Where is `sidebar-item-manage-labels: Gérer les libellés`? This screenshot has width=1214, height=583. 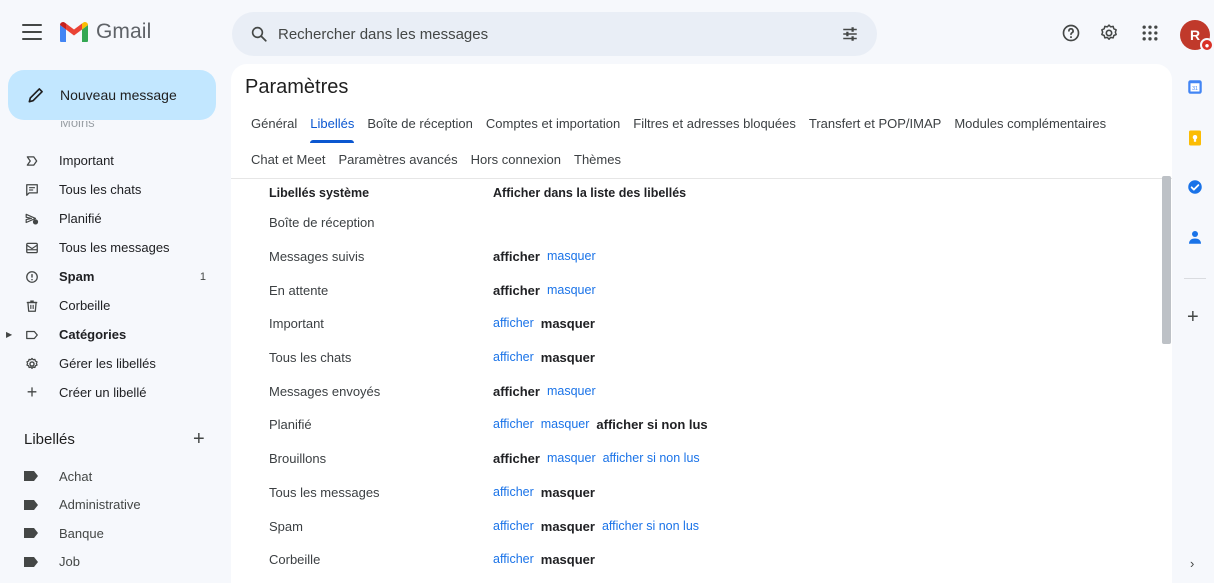
sidebar-item-manage-labels: Gérer les libellés is located at coordinates (112, 363).